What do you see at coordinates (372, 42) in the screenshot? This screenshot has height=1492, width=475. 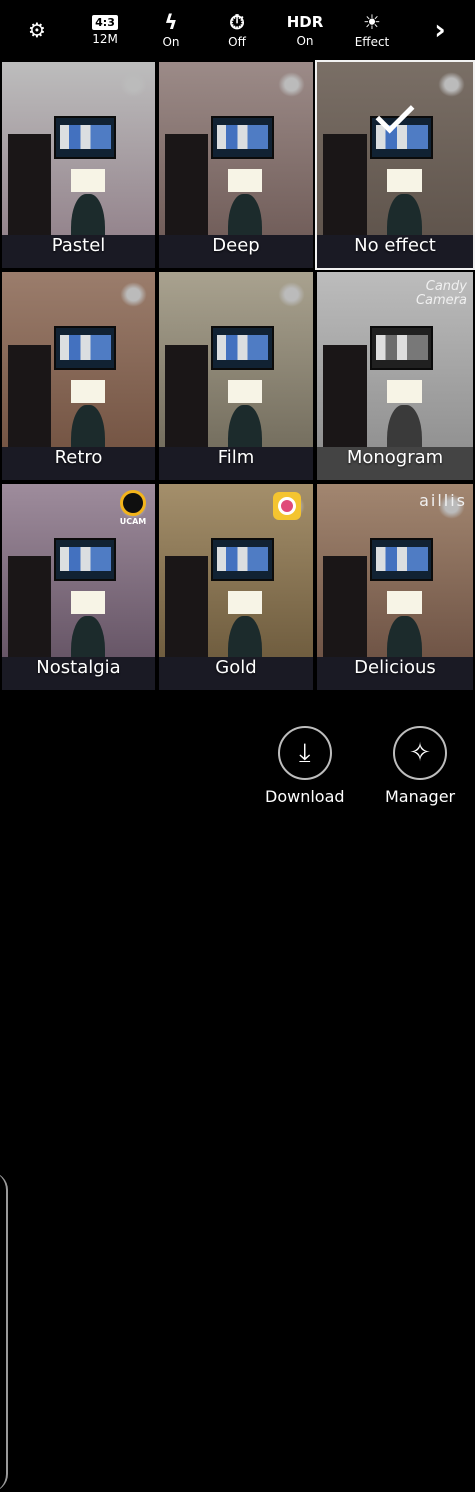 I see `effect-label: Effect` at bounding box center [372, 42].